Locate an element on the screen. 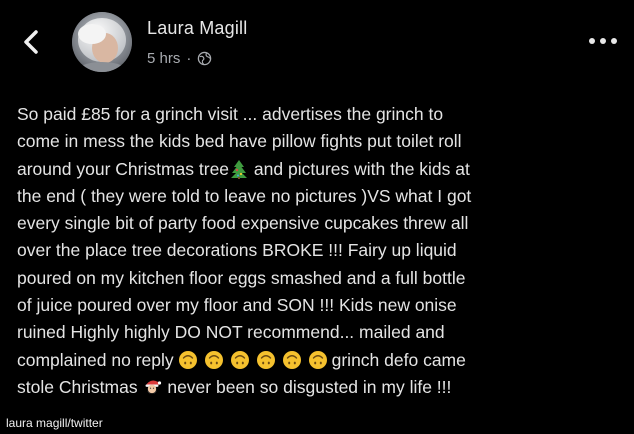 This screenshot has width=634, height=434. more-options-button is located at coordinates (603, 41).